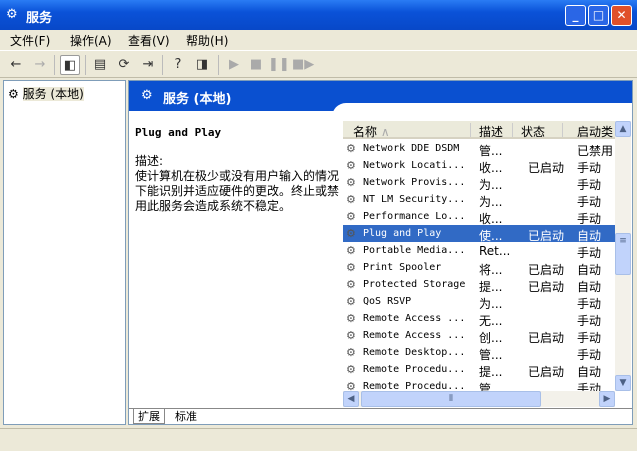 Image resolution: width=637 pixels, height=451 pixels. I want to click on show-hide-tree-icon: ◧, so click(70, 65).